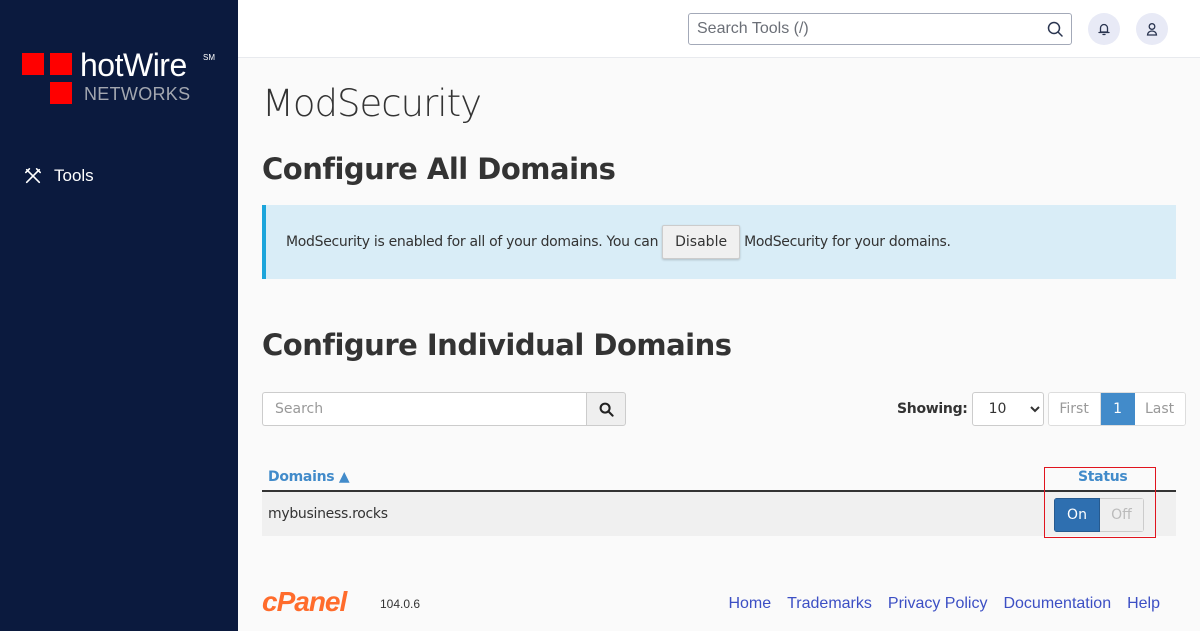 The width and height of the screenshot is (1200, 631). I want to click on status-toggle: On Off, so click(1099, 515).